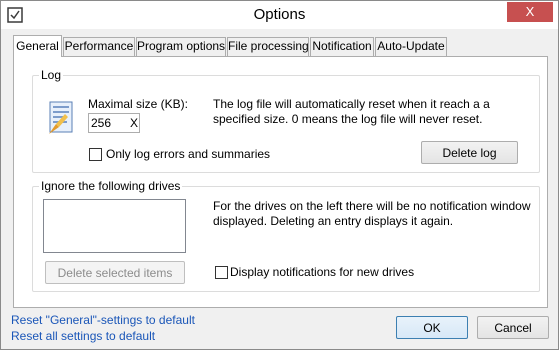  What do you see at coordinates (322, 272) in the screenshot?
I see `display-notifications-label: Display notifications for new drives` at bounding box center [322, 272].